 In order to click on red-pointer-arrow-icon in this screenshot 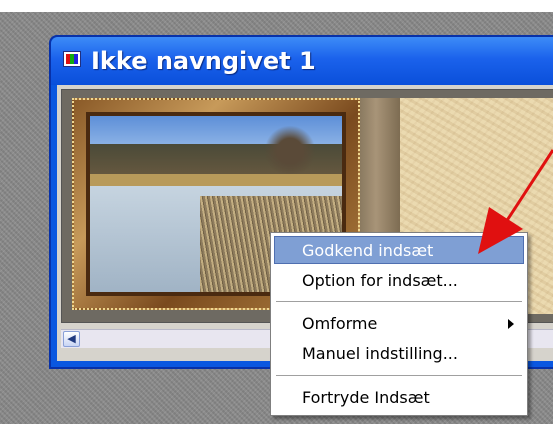, I will do `click(515, 201)`.